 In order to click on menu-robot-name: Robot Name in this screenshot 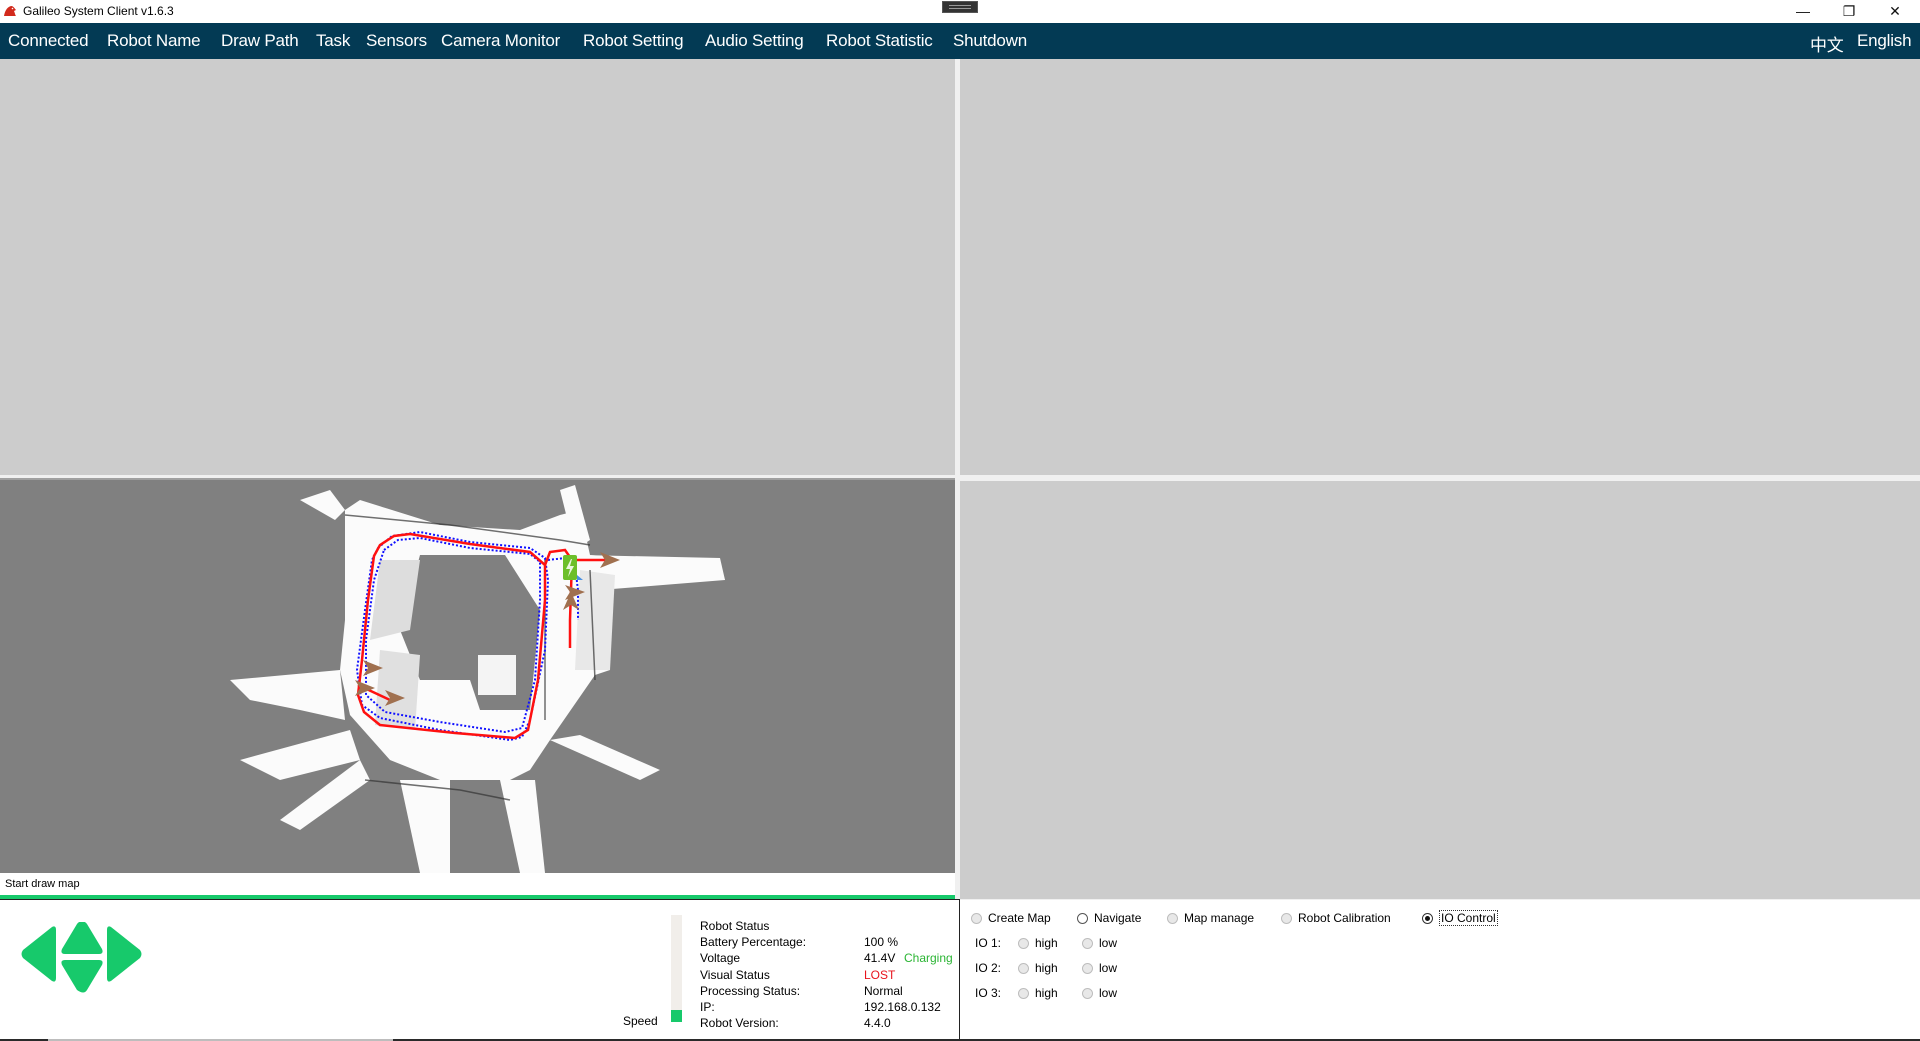, I will do `click(154, 41)`.